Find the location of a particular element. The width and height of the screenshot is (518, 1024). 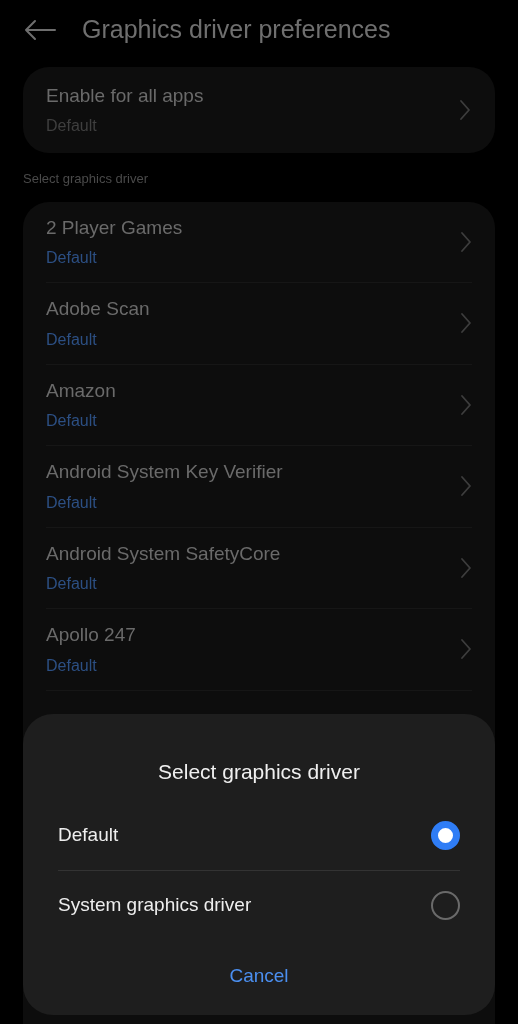

dialog-title: Select graphics driver is located at coordinates (259, 772).